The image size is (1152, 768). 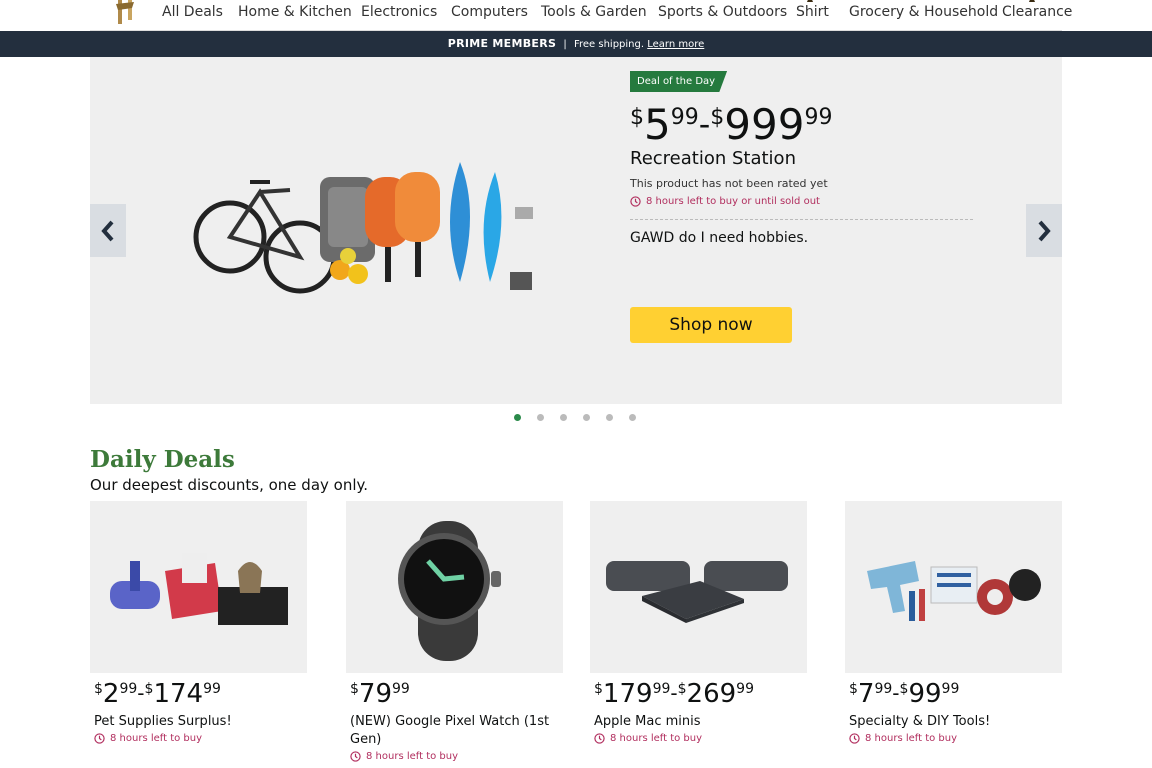 I want to click on price-low-whole: 179, so click(x=627, y=694).